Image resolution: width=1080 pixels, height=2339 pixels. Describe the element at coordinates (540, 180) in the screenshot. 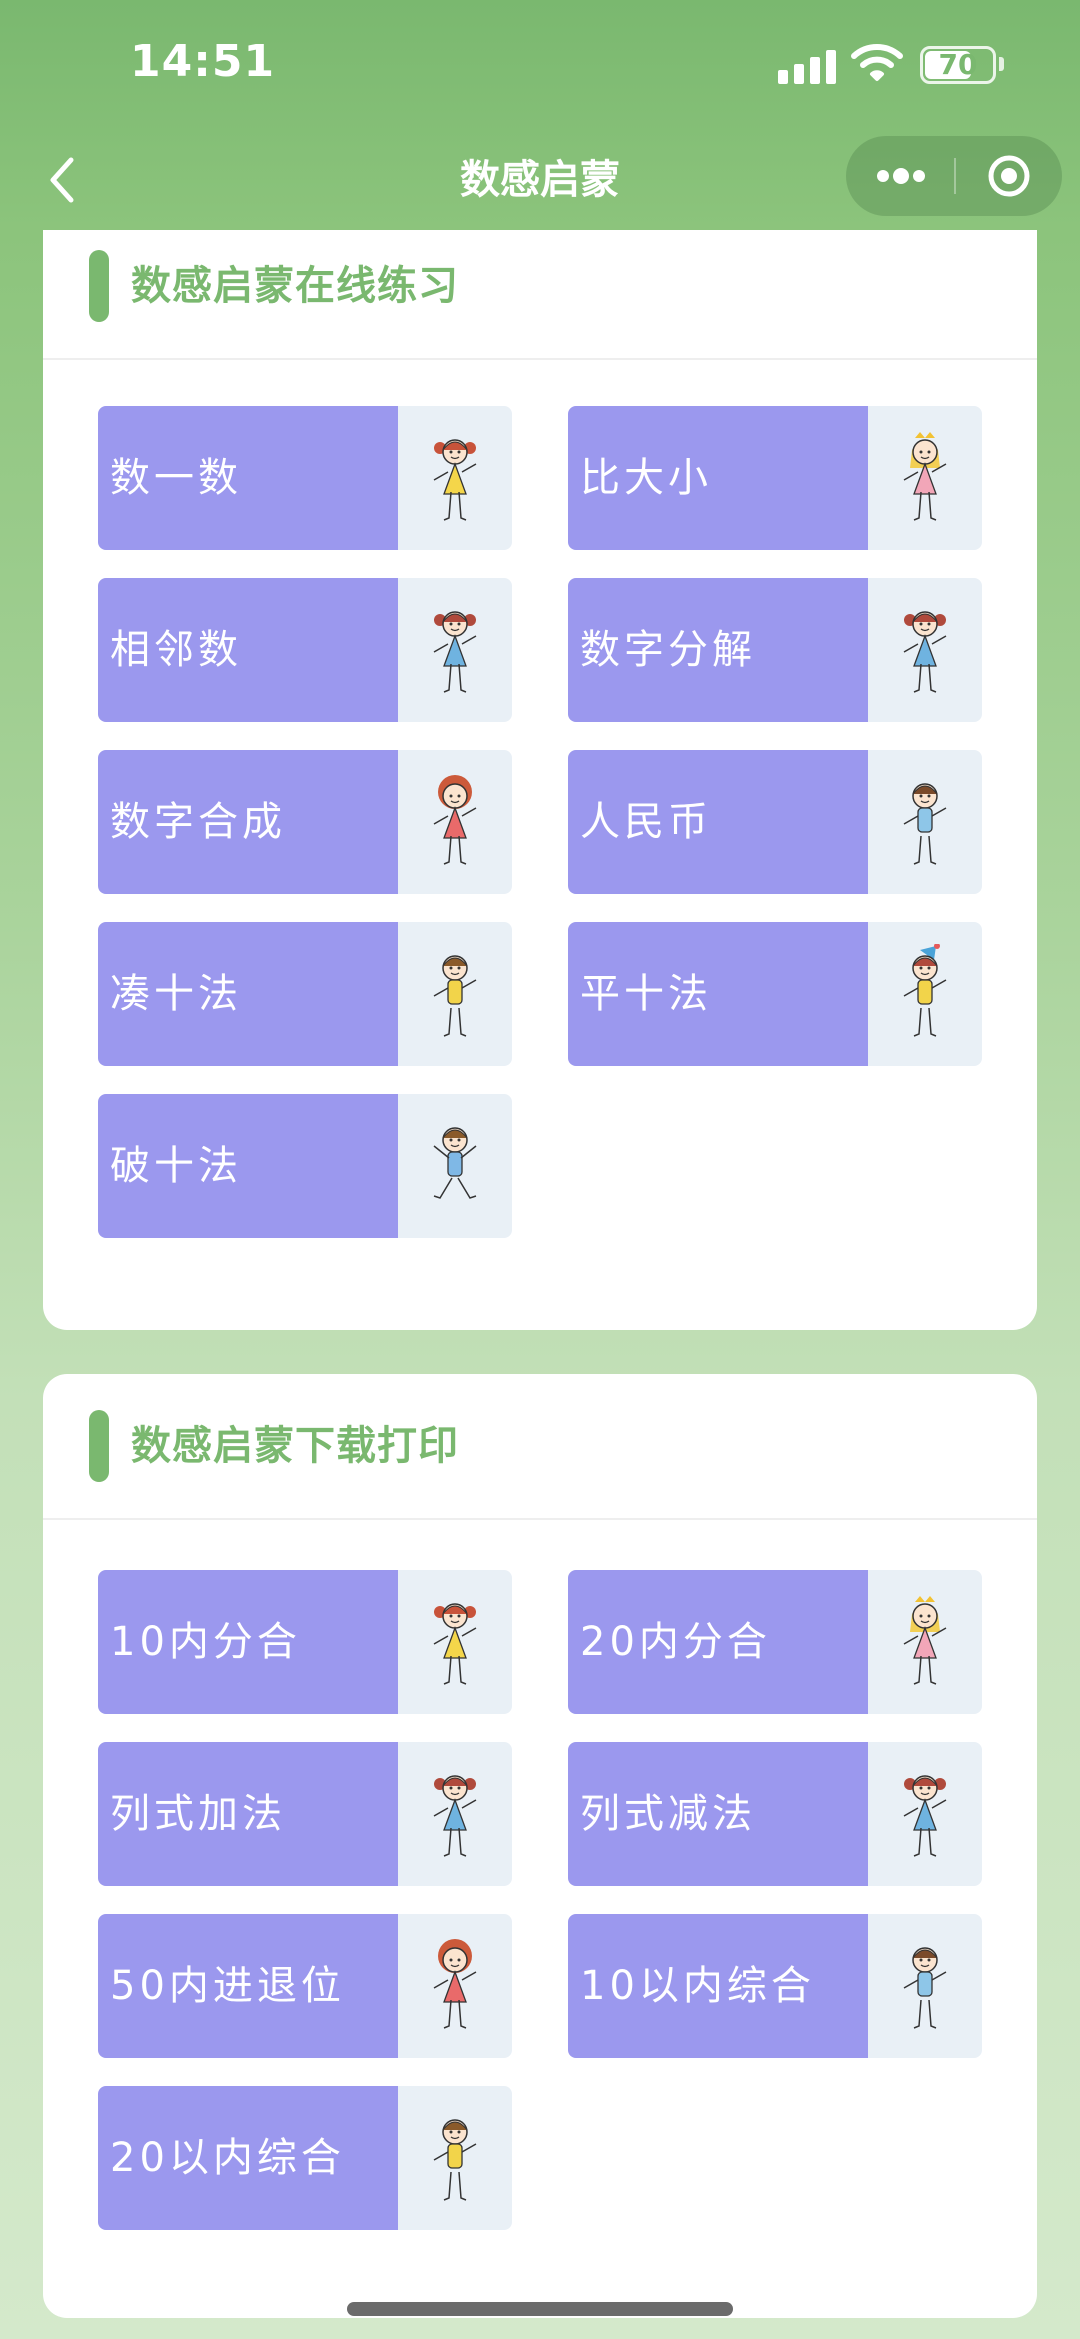

I see `nav-bar: 数感启蒙` at that location.